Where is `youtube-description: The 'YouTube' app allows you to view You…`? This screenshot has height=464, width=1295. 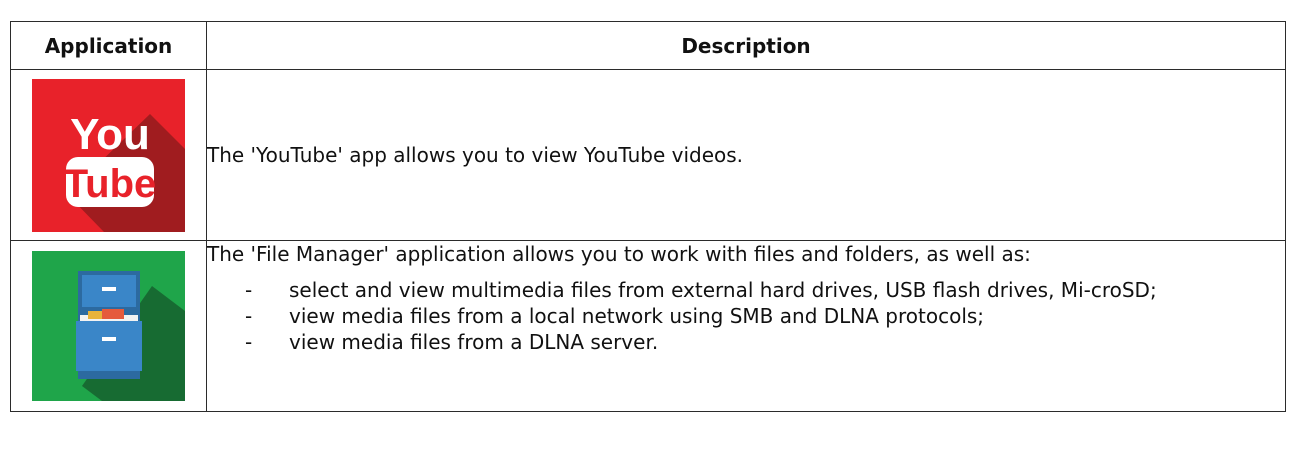
youtube-description: The 'YouTube' app allows you to view You… is located at coordinates (475, 155).